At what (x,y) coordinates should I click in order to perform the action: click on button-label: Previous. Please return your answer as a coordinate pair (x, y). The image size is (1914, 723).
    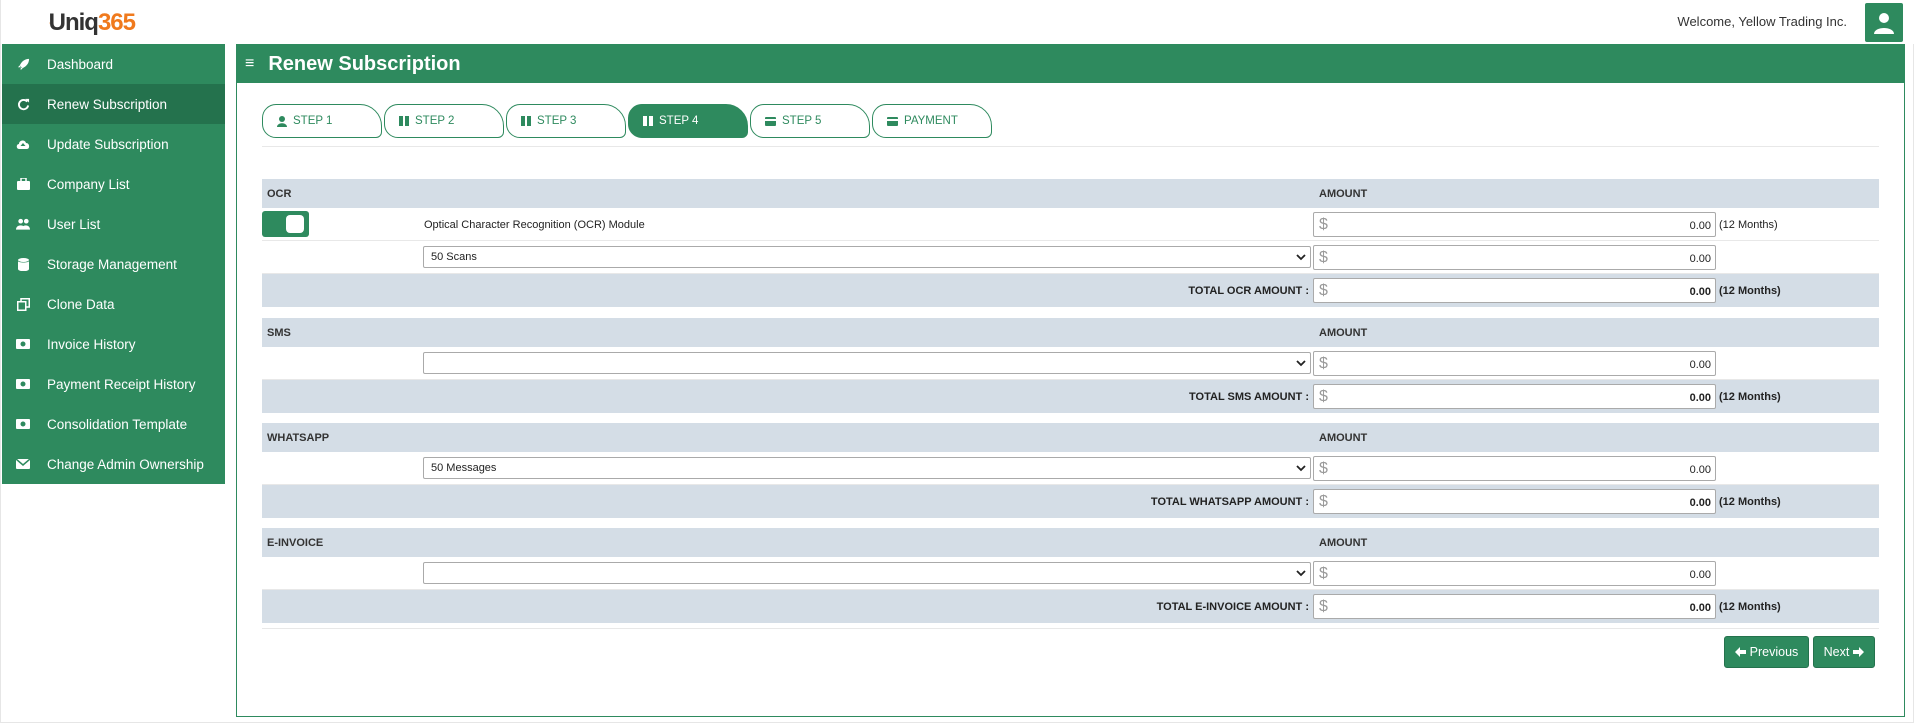
    Looking at the image, I should click on (1774, 652).